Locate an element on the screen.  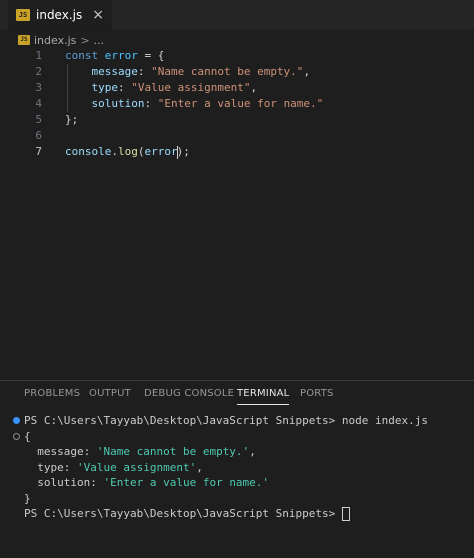
code-text: solution: "Enter a value for name." is located at coordinates (194, 104).